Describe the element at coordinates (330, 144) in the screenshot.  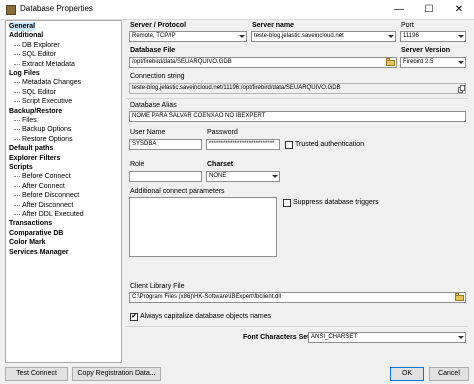
I see `trusted-auth-label: Trusted authentication` at that location.